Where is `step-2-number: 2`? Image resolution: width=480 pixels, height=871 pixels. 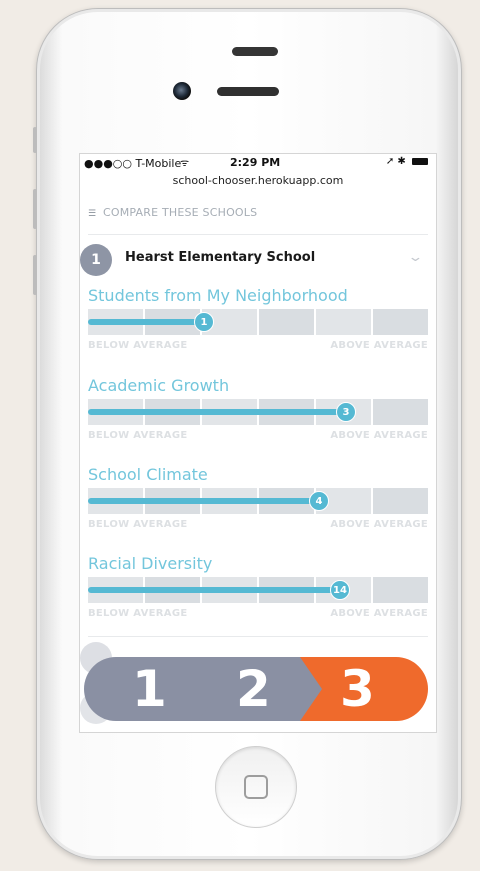 step-2-number: 2 is located at coordinates (253, 689).